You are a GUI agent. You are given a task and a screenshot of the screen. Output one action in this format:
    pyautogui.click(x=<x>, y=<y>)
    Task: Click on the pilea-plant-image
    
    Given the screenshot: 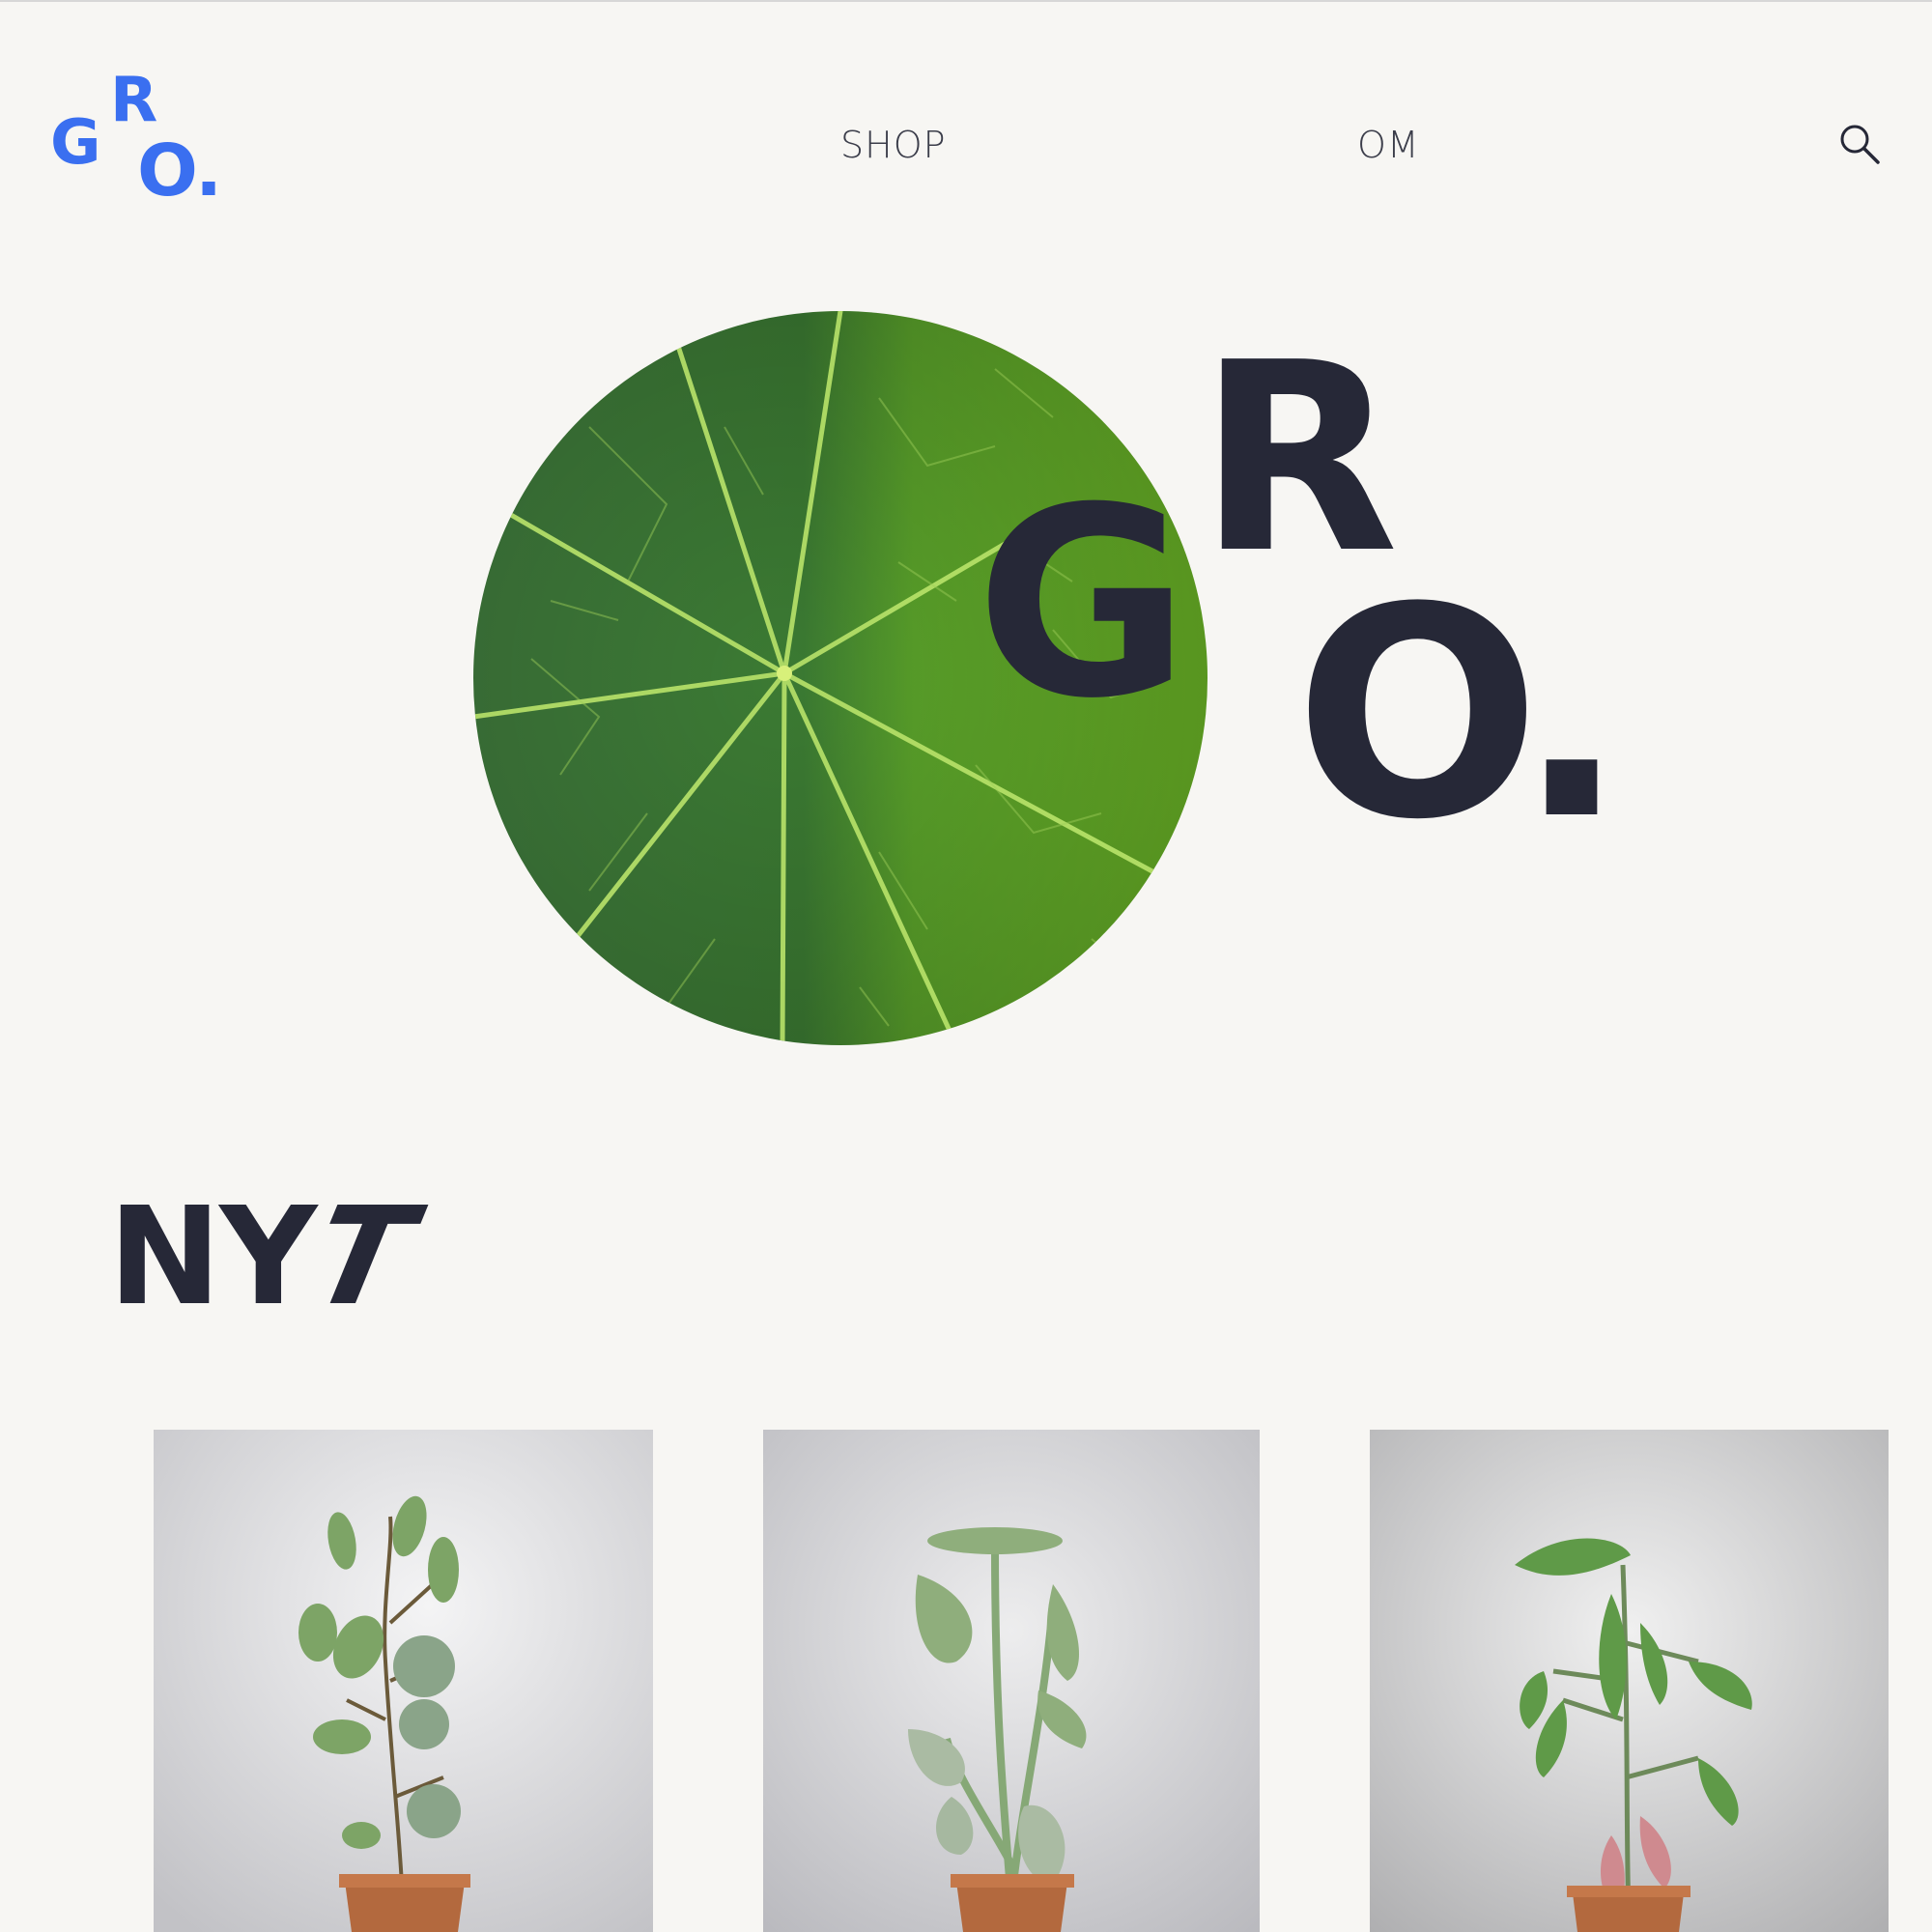 What is the action you would take?
    pyautogui.click(x=403, y=1681)
    